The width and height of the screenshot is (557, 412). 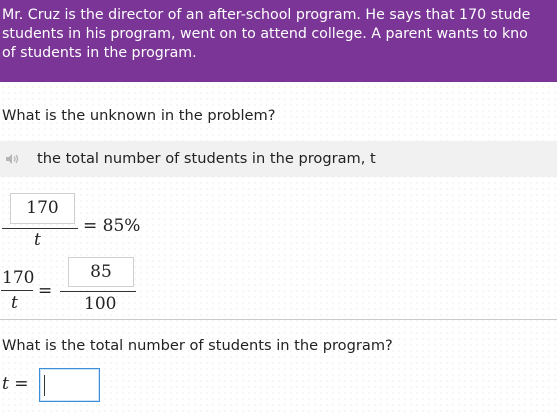 I want to click on equation2-equals: =, so click(x=45, y=291).